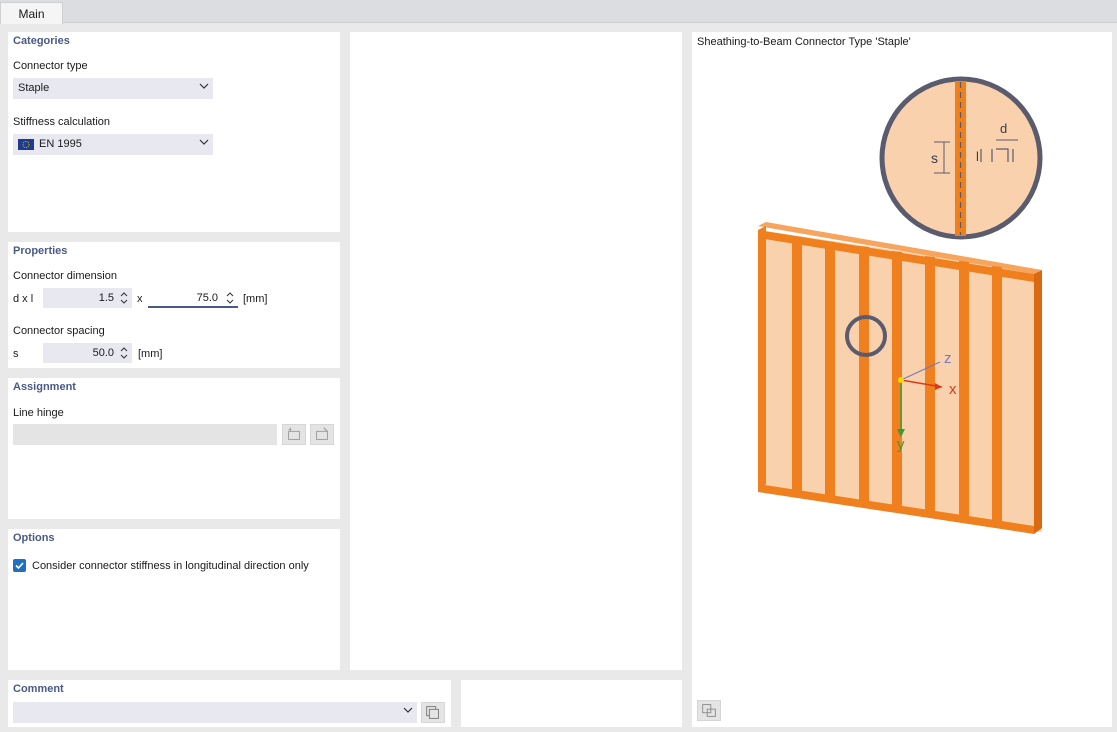 The image size is (1117, 732). Describe the element at coordinates (31, 13) in the screenshot. I see `tab-main: Main` at that location.